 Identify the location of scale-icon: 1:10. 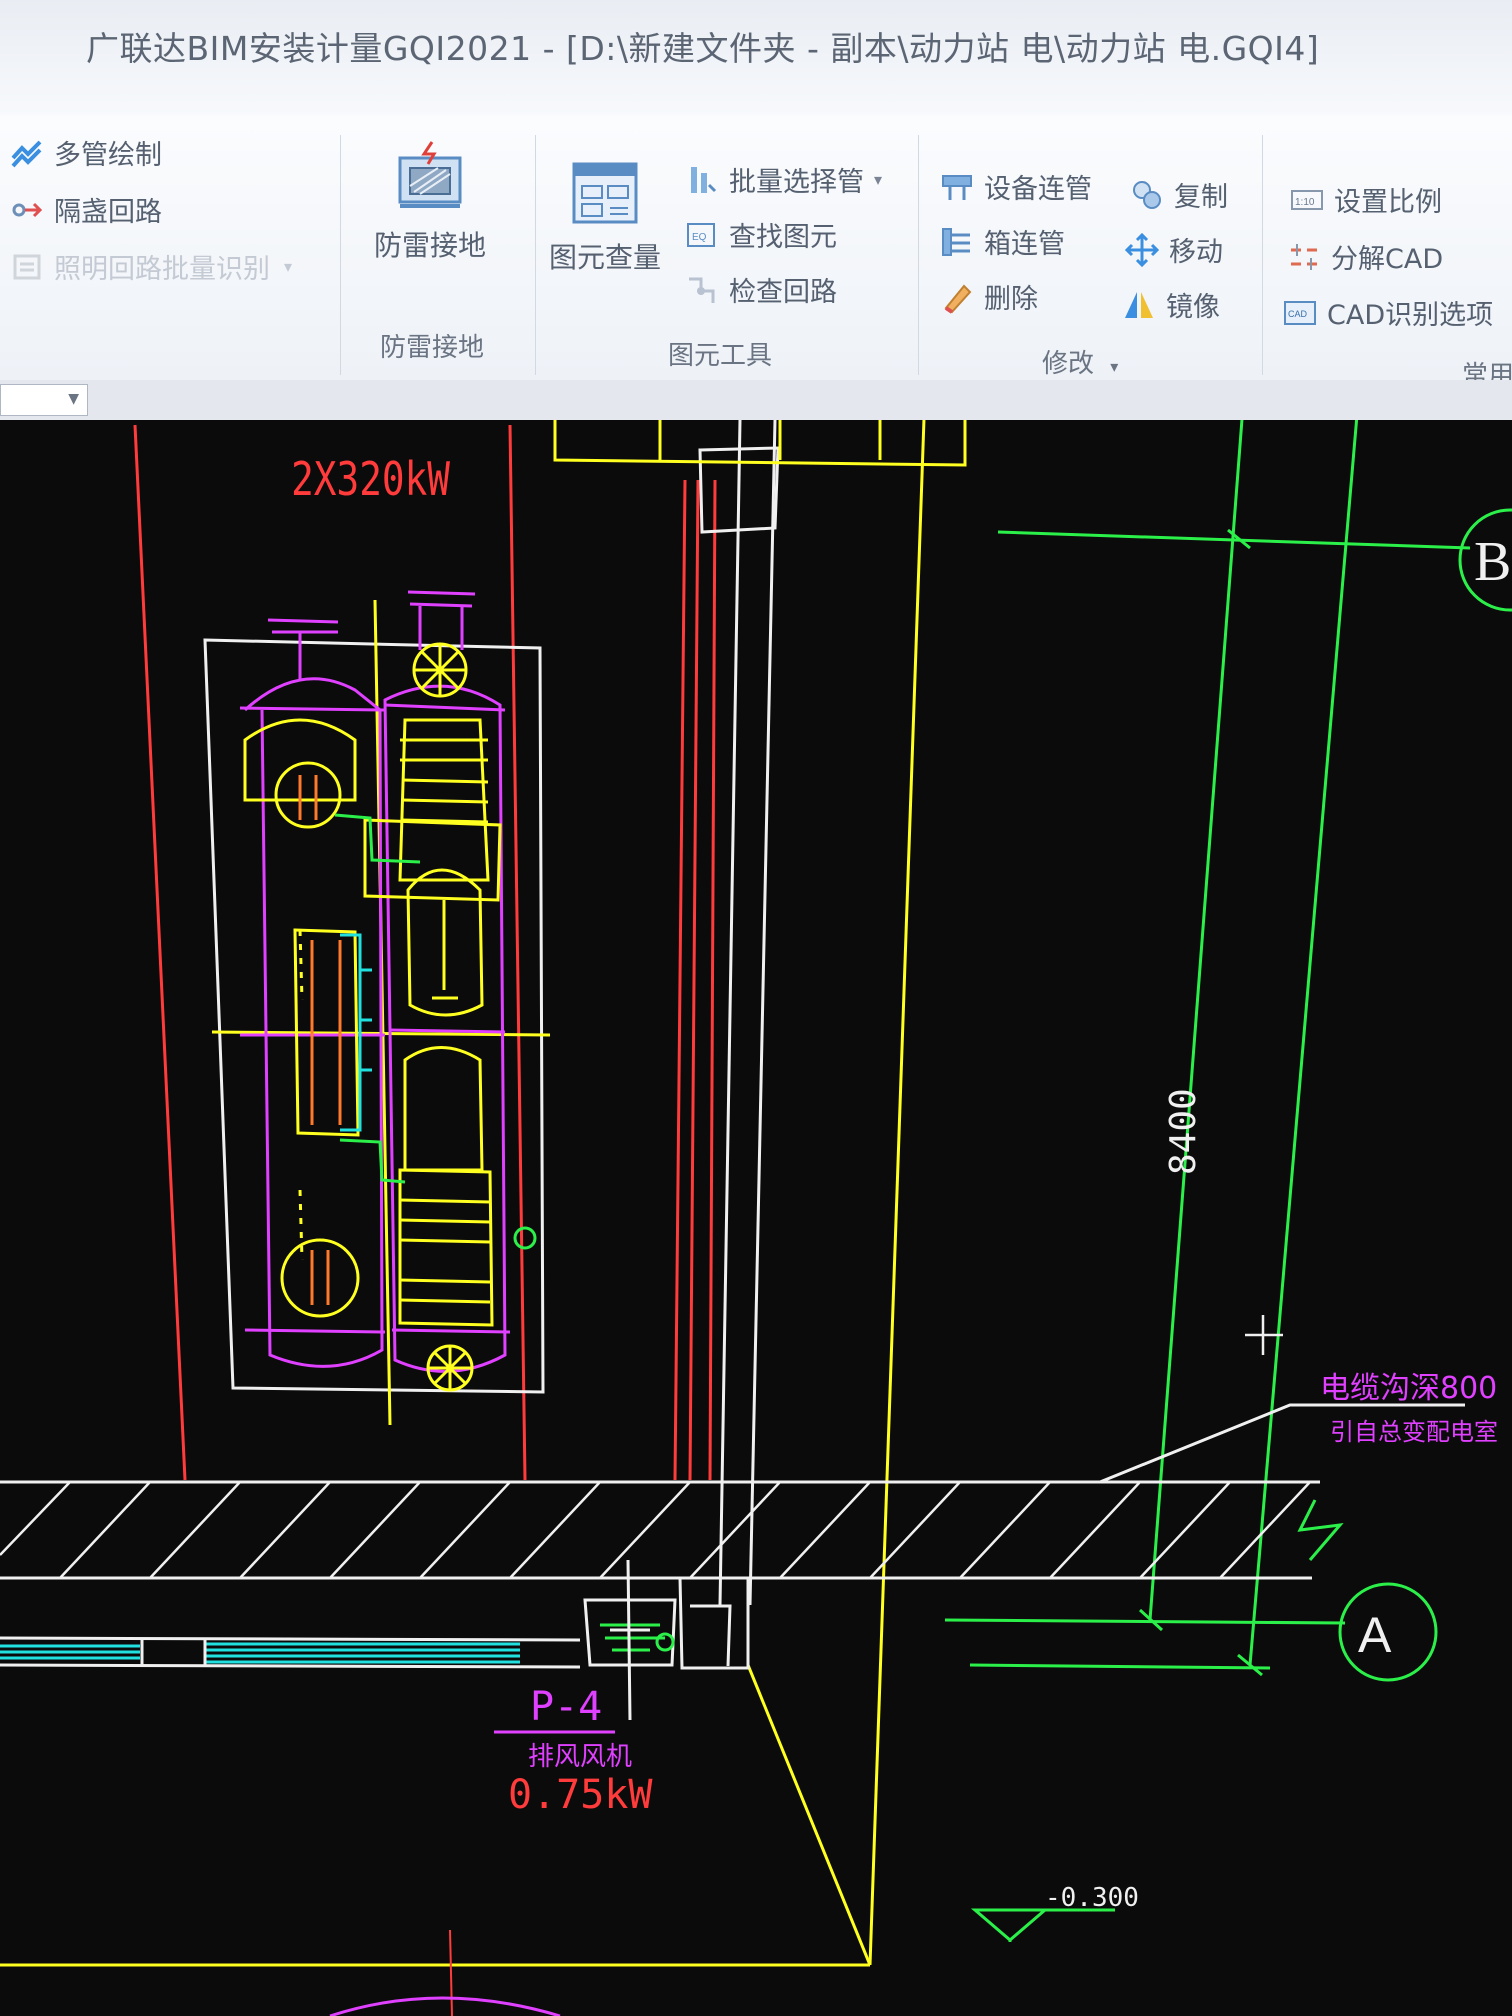
(1307, 199).